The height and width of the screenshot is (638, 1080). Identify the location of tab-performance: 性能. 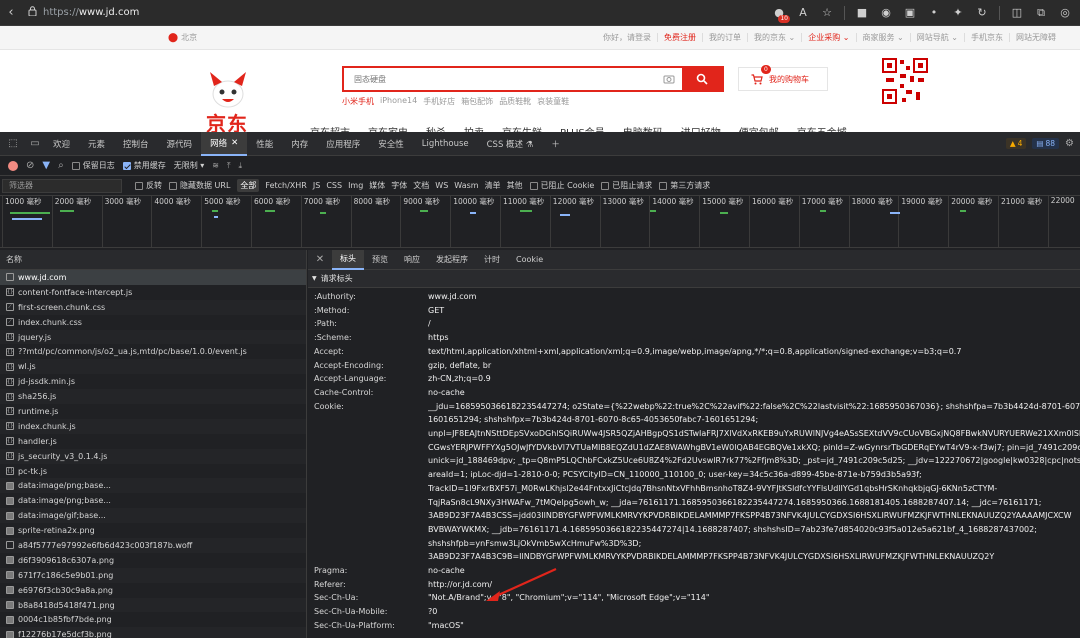
(264, 144).